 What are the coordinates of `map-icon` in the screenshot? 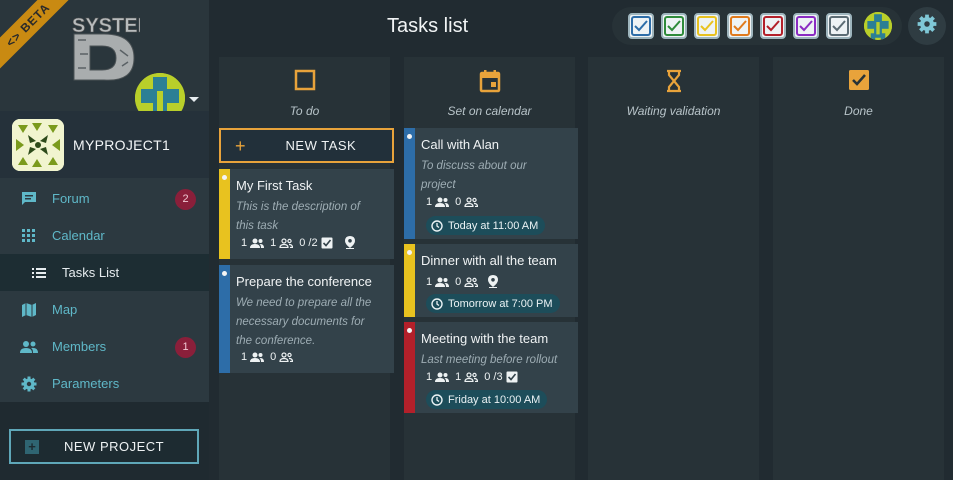 It's located at (29, 310).